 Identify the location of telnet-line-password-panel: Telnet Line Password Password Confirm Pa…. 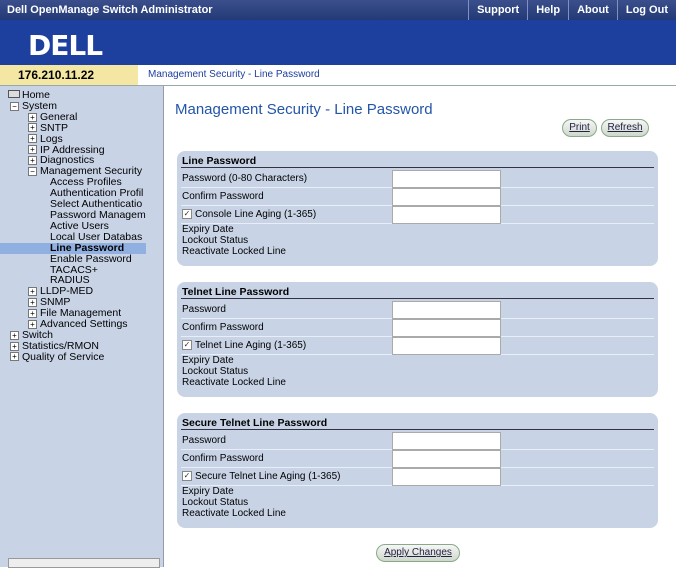
(417, 339).